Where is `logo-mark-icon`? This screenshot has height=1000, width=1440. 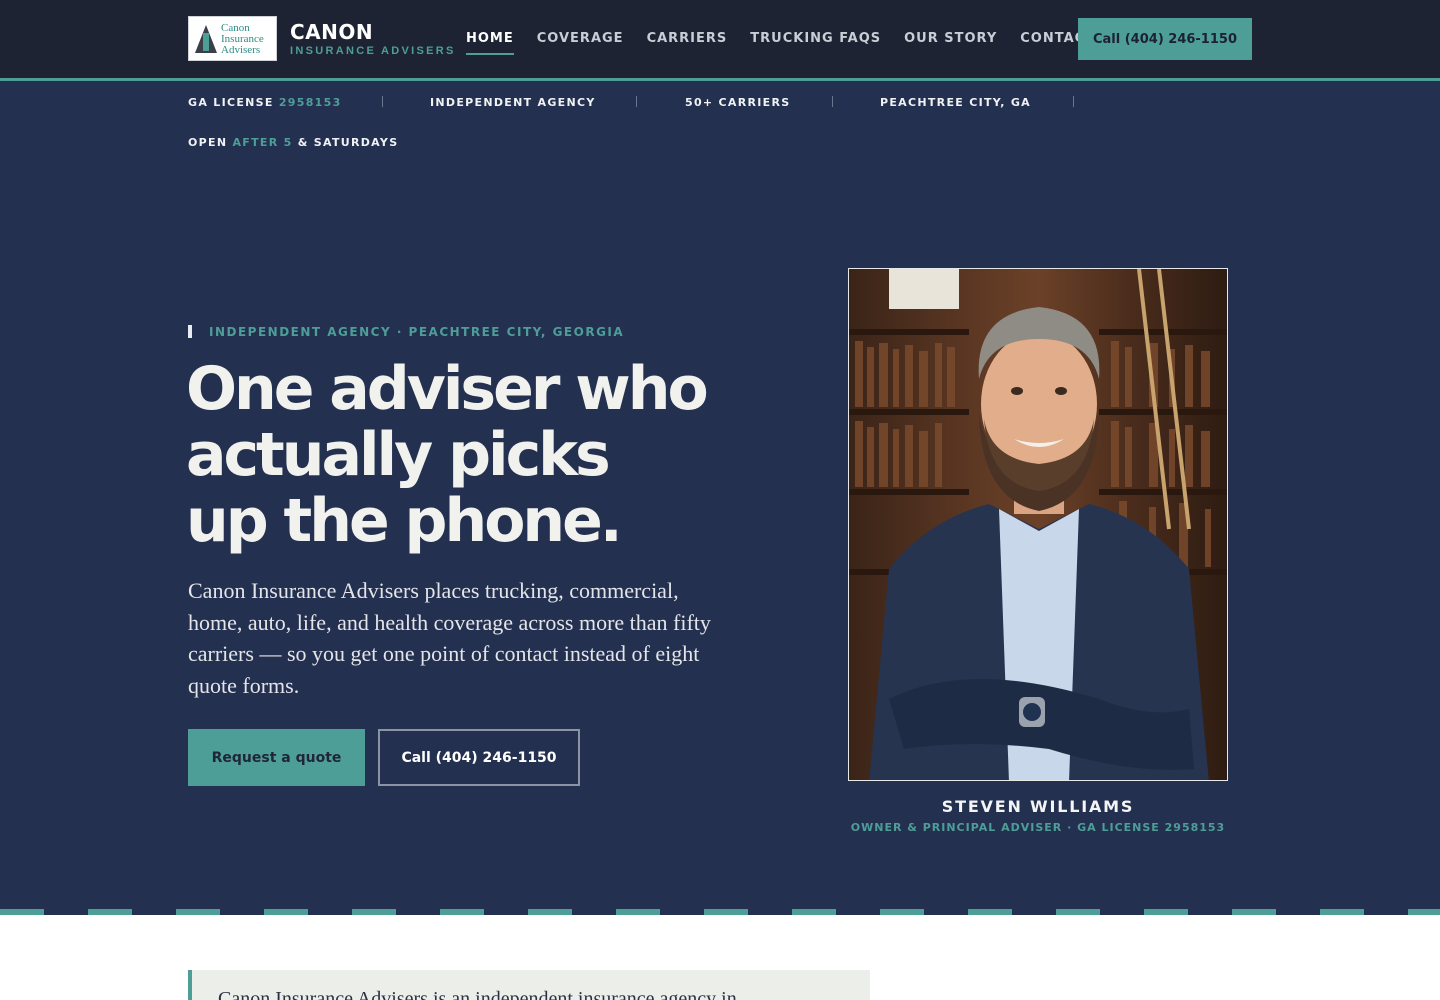 logo-mark-icon is located at coordinates (206, 39).